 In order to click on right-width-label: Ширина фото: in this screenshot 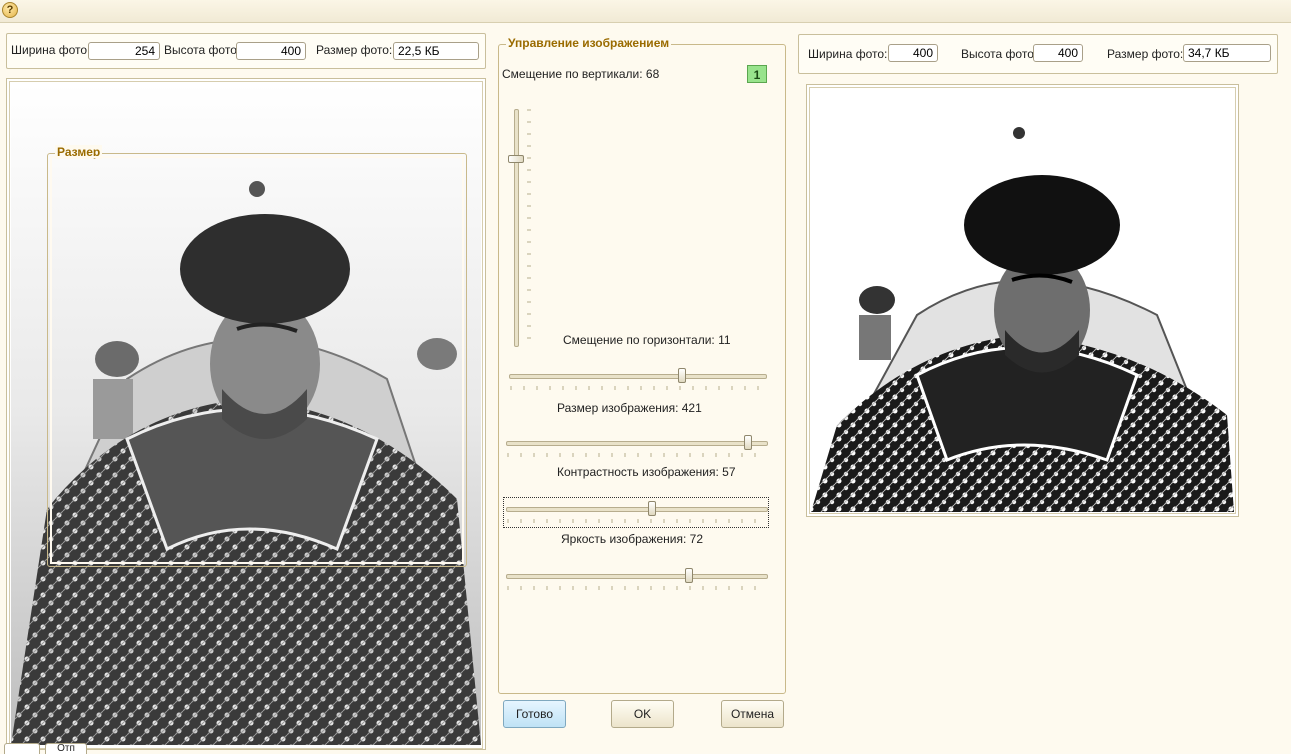, I will do `click(848, 54)`.